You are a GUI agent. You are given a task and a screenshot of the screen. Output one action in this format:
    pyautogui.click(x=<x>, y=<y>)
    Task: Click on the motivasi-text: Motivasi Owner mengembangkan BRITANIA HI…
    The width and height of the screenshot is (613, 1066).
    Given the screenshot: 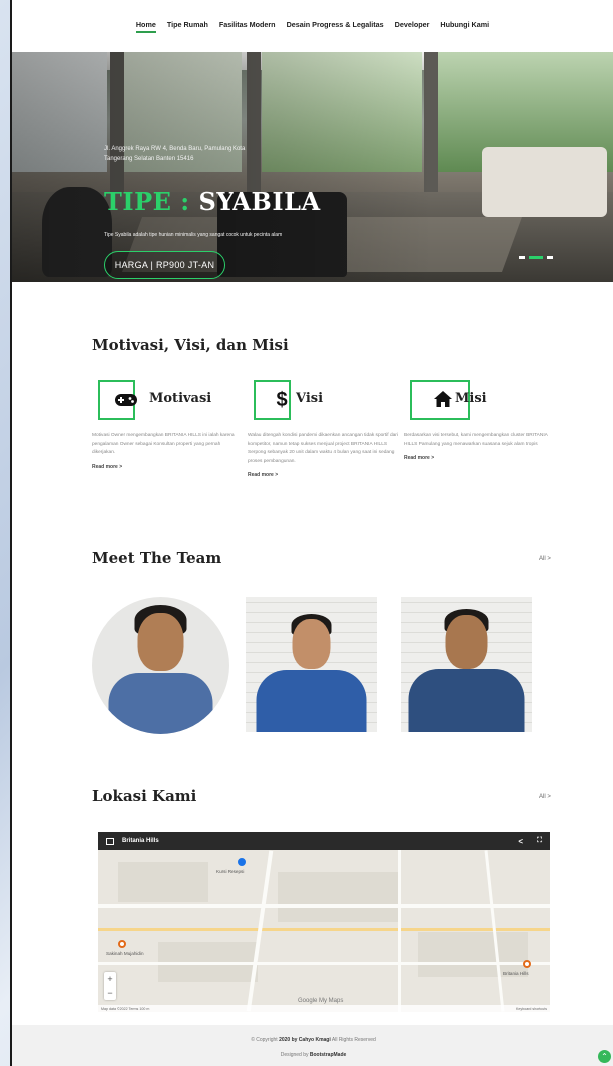 What is the action you would take?
    pyautogui.click(x=163, y=444)
    